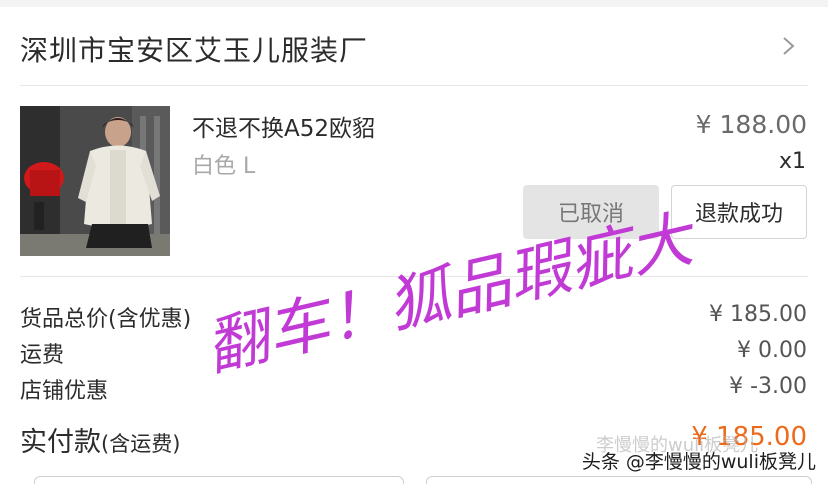 This screenshot has width=828, height=484. I want to click on paid-amount-label: 实付款(含运费), so click(100, 439).